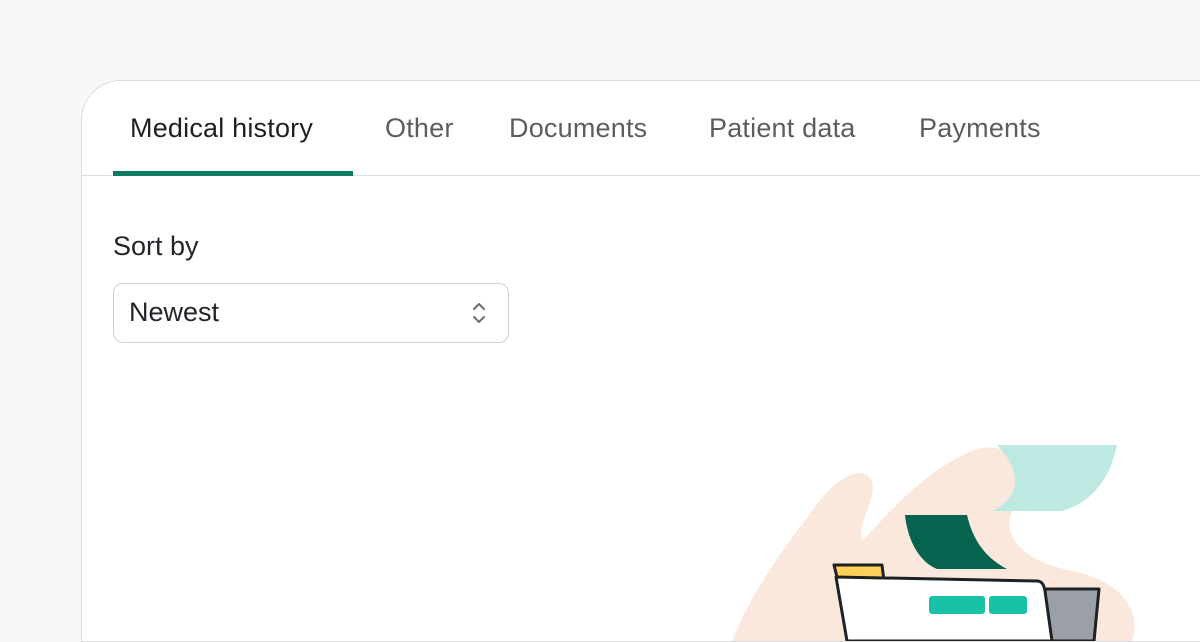 This screenshot has width=1200, height=642. I want to click on sort-select: Newest, so click(311, 313).